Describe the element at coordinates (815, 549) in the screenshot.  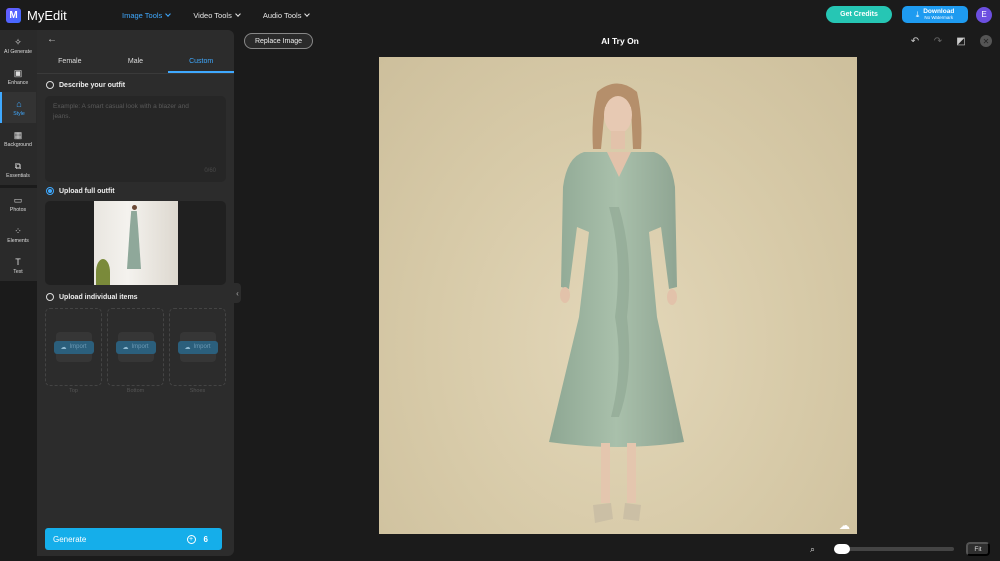
I see `zoom-search-icon: ⌕` at that location.